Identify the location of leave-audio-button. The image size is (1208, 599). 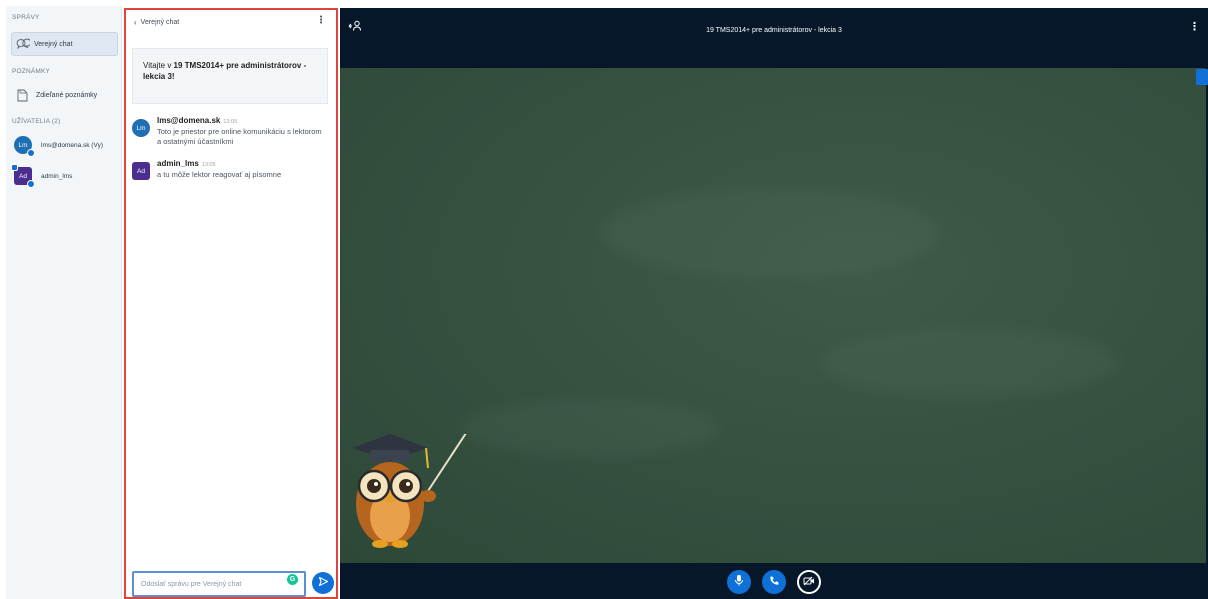
(774, 582).